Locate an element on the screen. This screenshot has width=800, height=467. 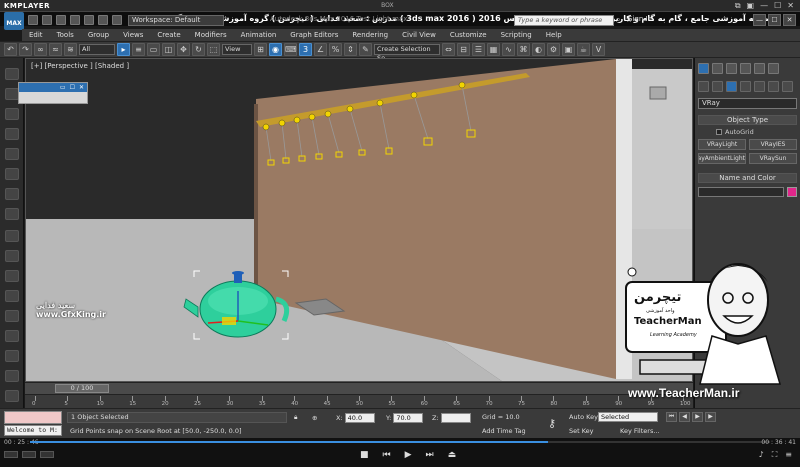
auto-key-button: Auto Key is located at coordinates (583, 417).